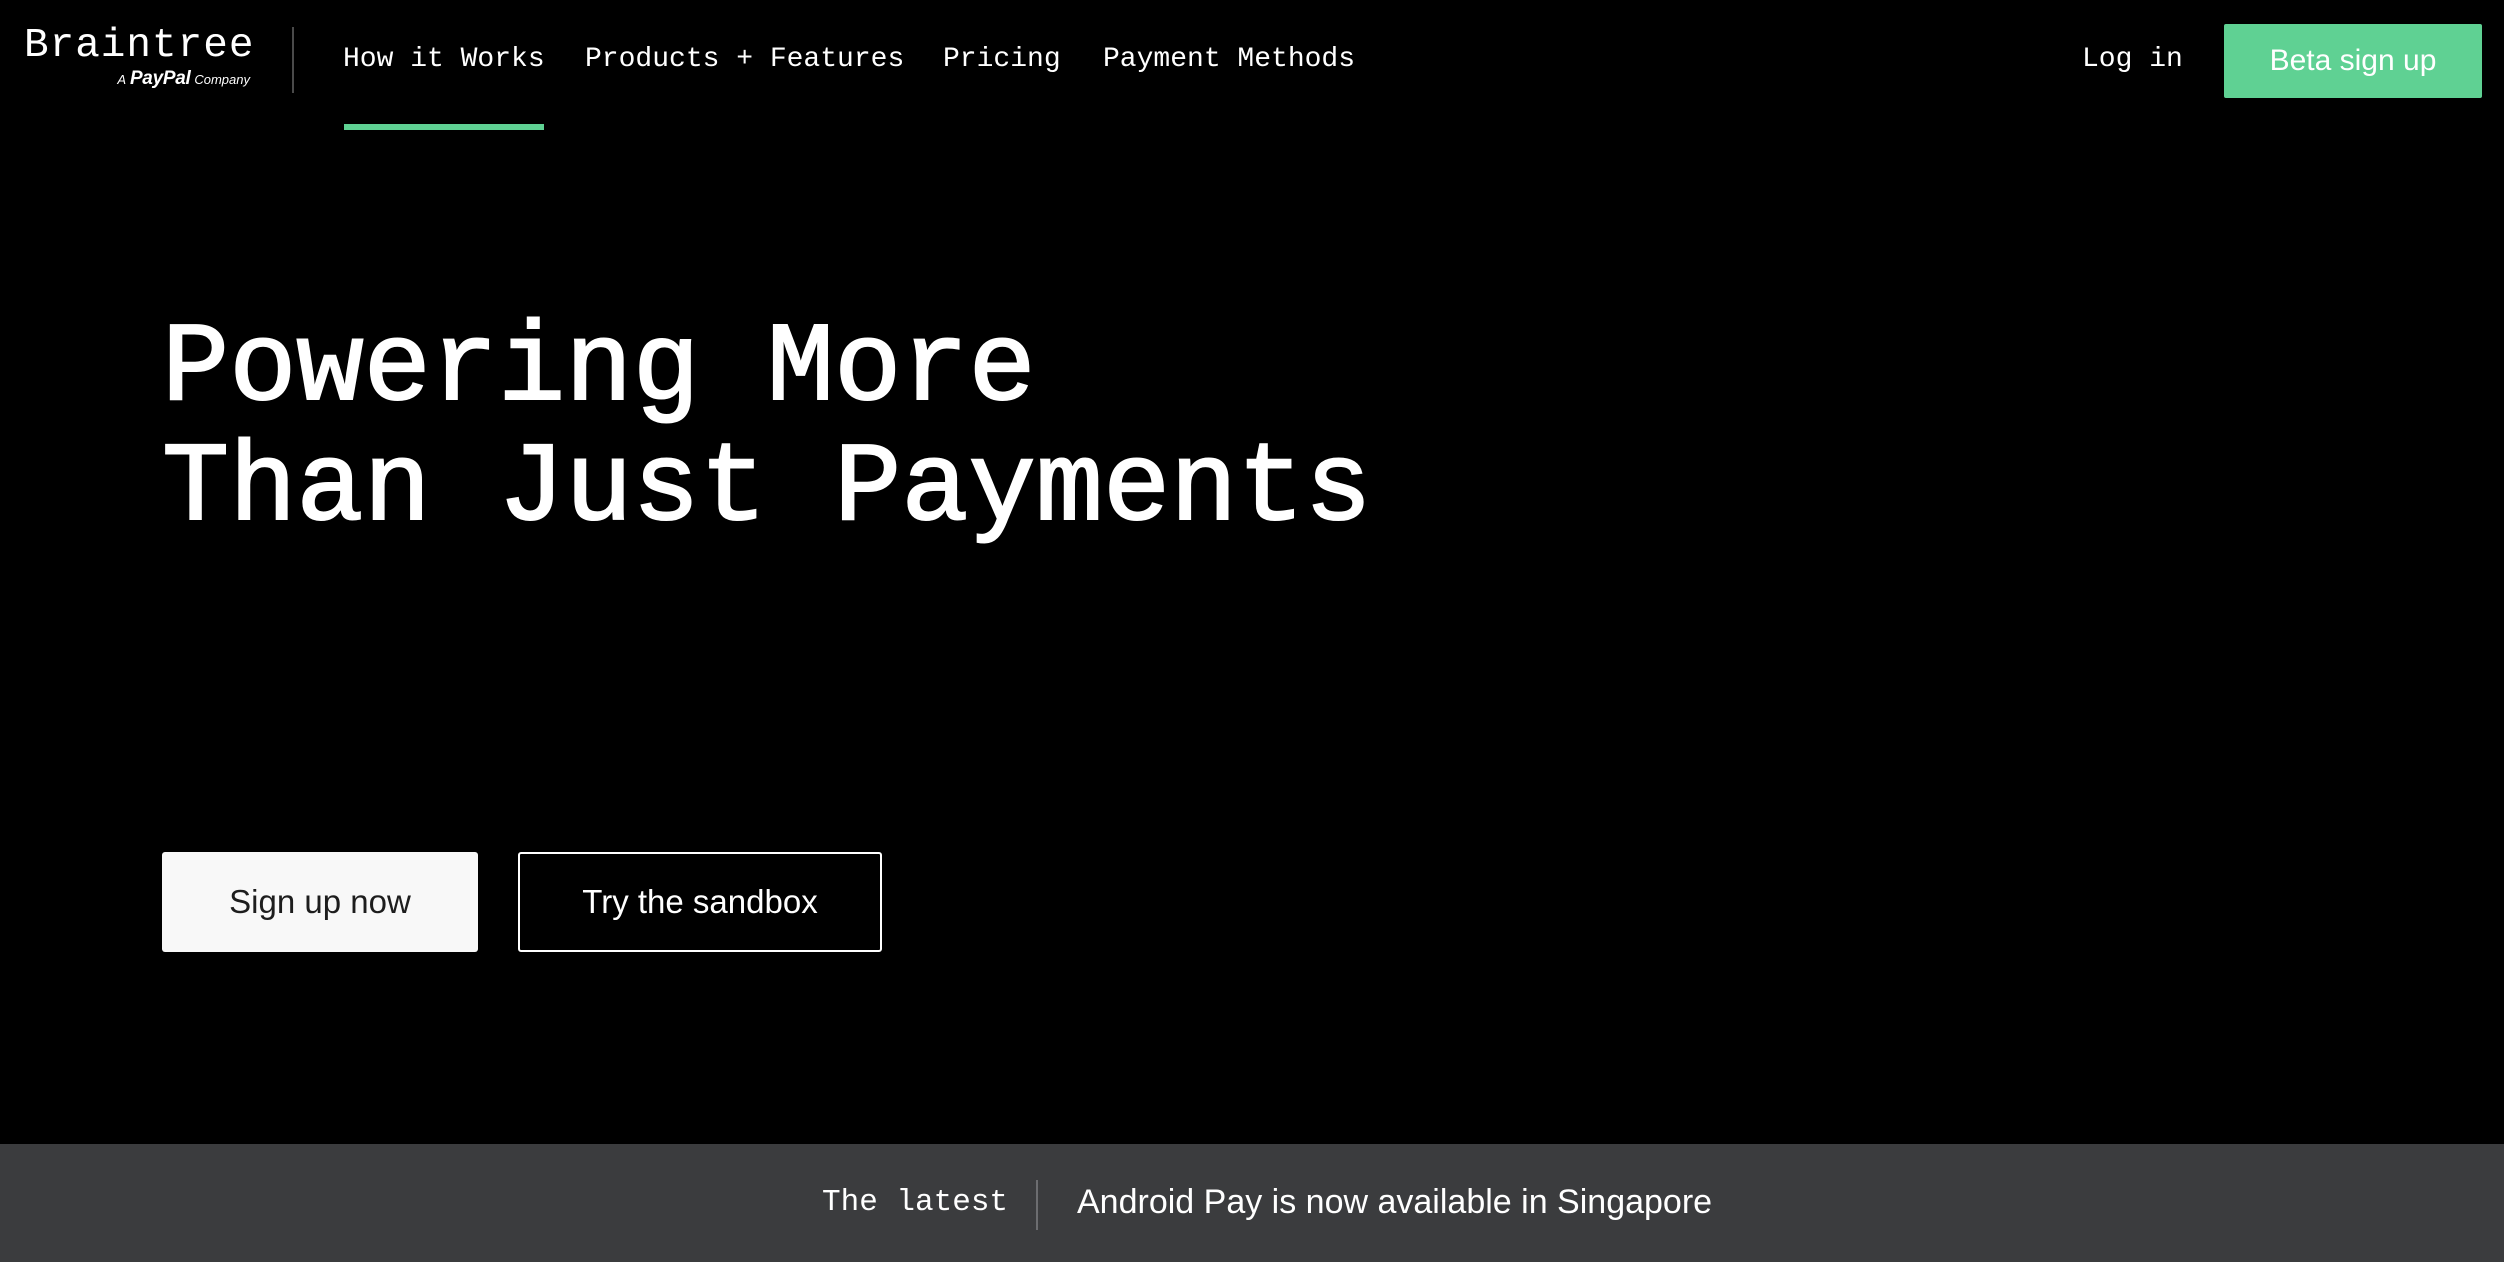 The height and width of the screenshot is (1262, 2504). What do you see at coordinates (1002, 59) in the screenshot?
I see `nav-item-label: Pricing` at bounding box center [1002, 59].